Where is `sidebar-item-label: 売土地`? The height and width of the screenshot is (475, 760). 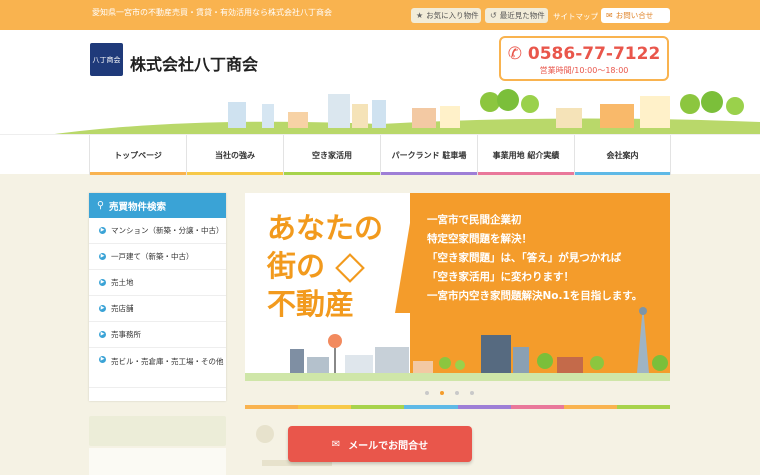
sidebar-item-label: 売土地 is located at coordinates (122, 282).